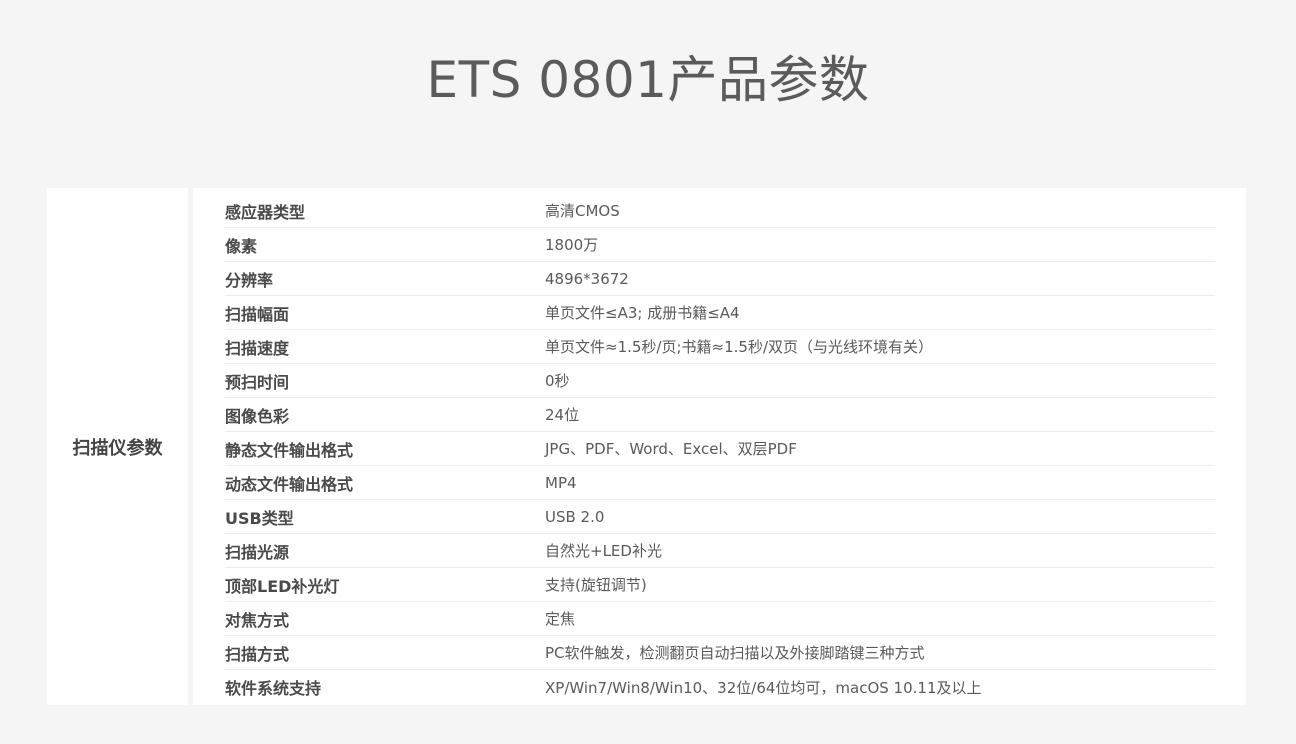 The width and height of the screenshot is (1296, 744). What do you see at coordinates (257, 552) in the screenshot?
I see `spec-label: 扫描光源` at bounding box center [257, 552].